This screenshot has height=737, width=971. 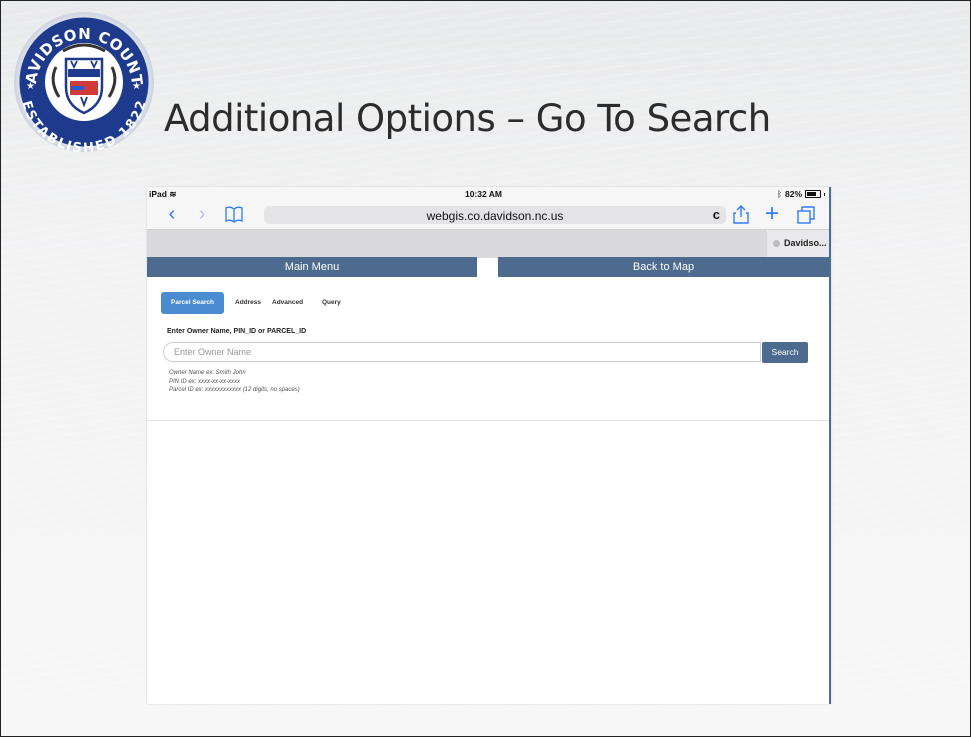 I want to click on back-arrow-icon: ‹, so click(x=172, y=214).